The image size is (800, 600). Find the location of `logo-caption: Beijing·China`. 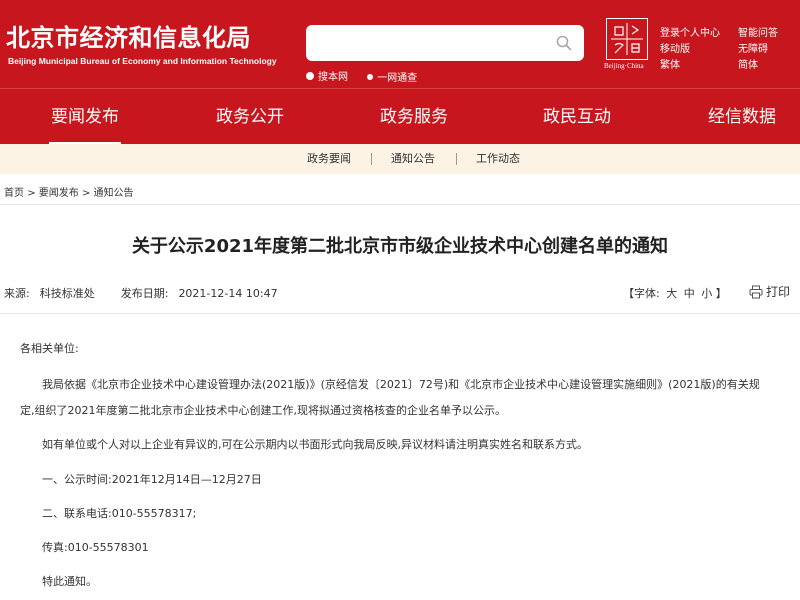

logo-caption: Beijing·China is located at coordinates (624, 66).